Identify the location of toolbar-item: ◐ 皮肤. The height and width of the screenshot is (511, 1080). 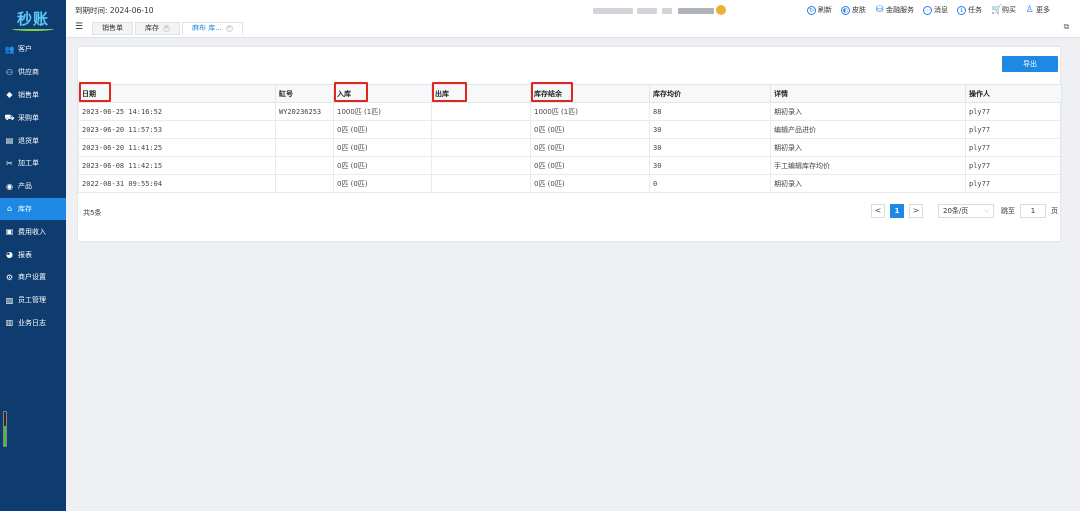
(853, 10).